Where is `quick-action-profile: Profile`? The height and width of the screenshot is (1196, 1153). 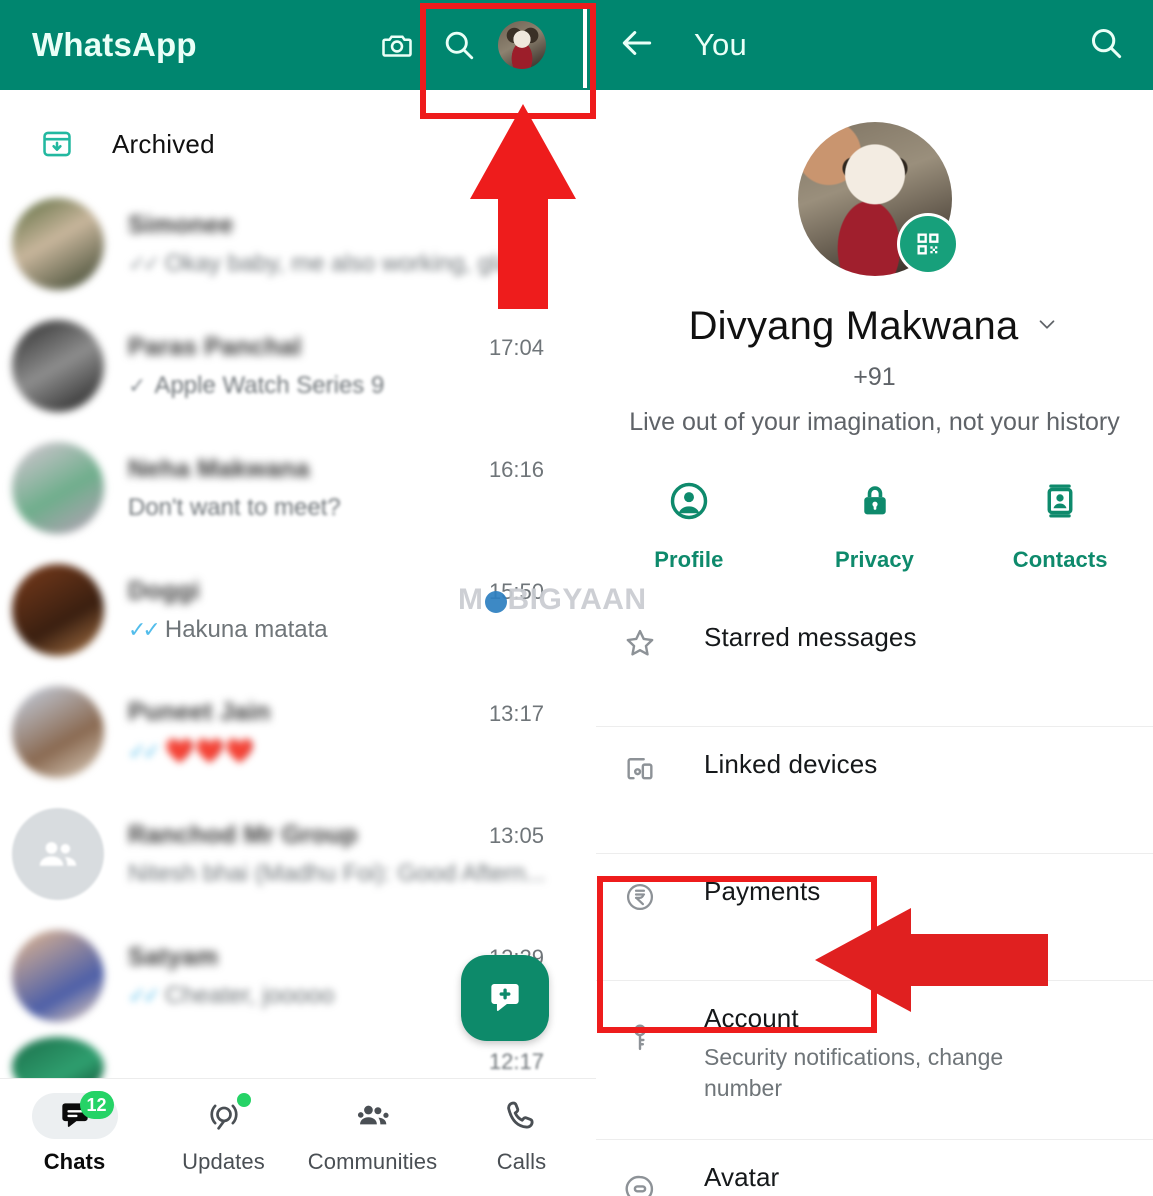
quick-action-profile: Profile is located at coordinates (689, 525).